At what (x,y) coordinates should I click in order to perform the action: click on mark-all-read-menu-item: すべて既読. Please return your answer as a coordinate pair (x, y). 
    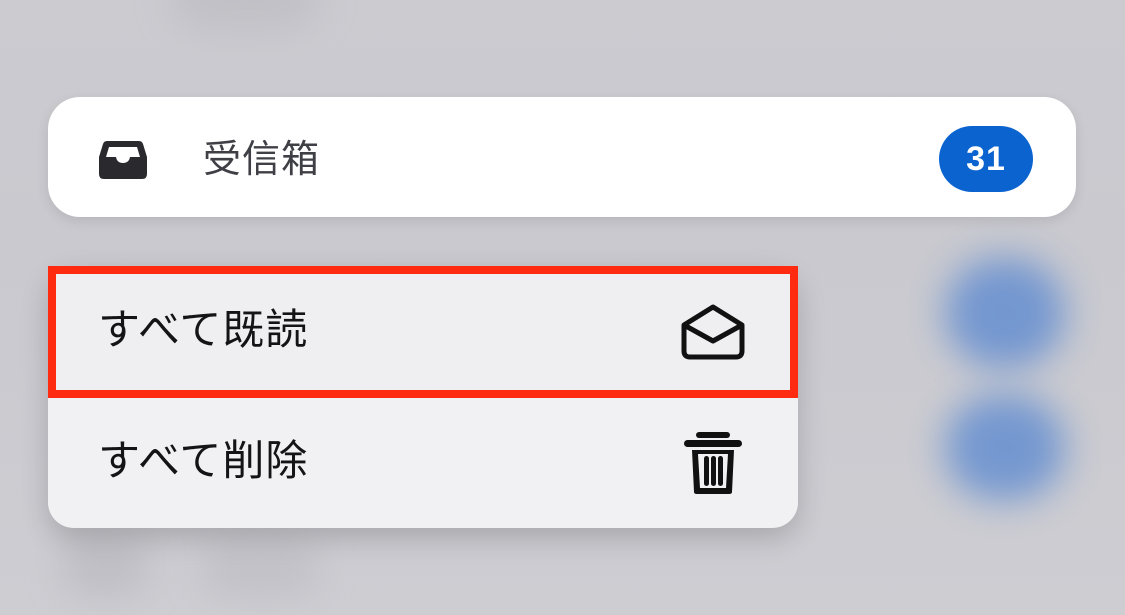
    Looking at the image, I should click on (423, 331).